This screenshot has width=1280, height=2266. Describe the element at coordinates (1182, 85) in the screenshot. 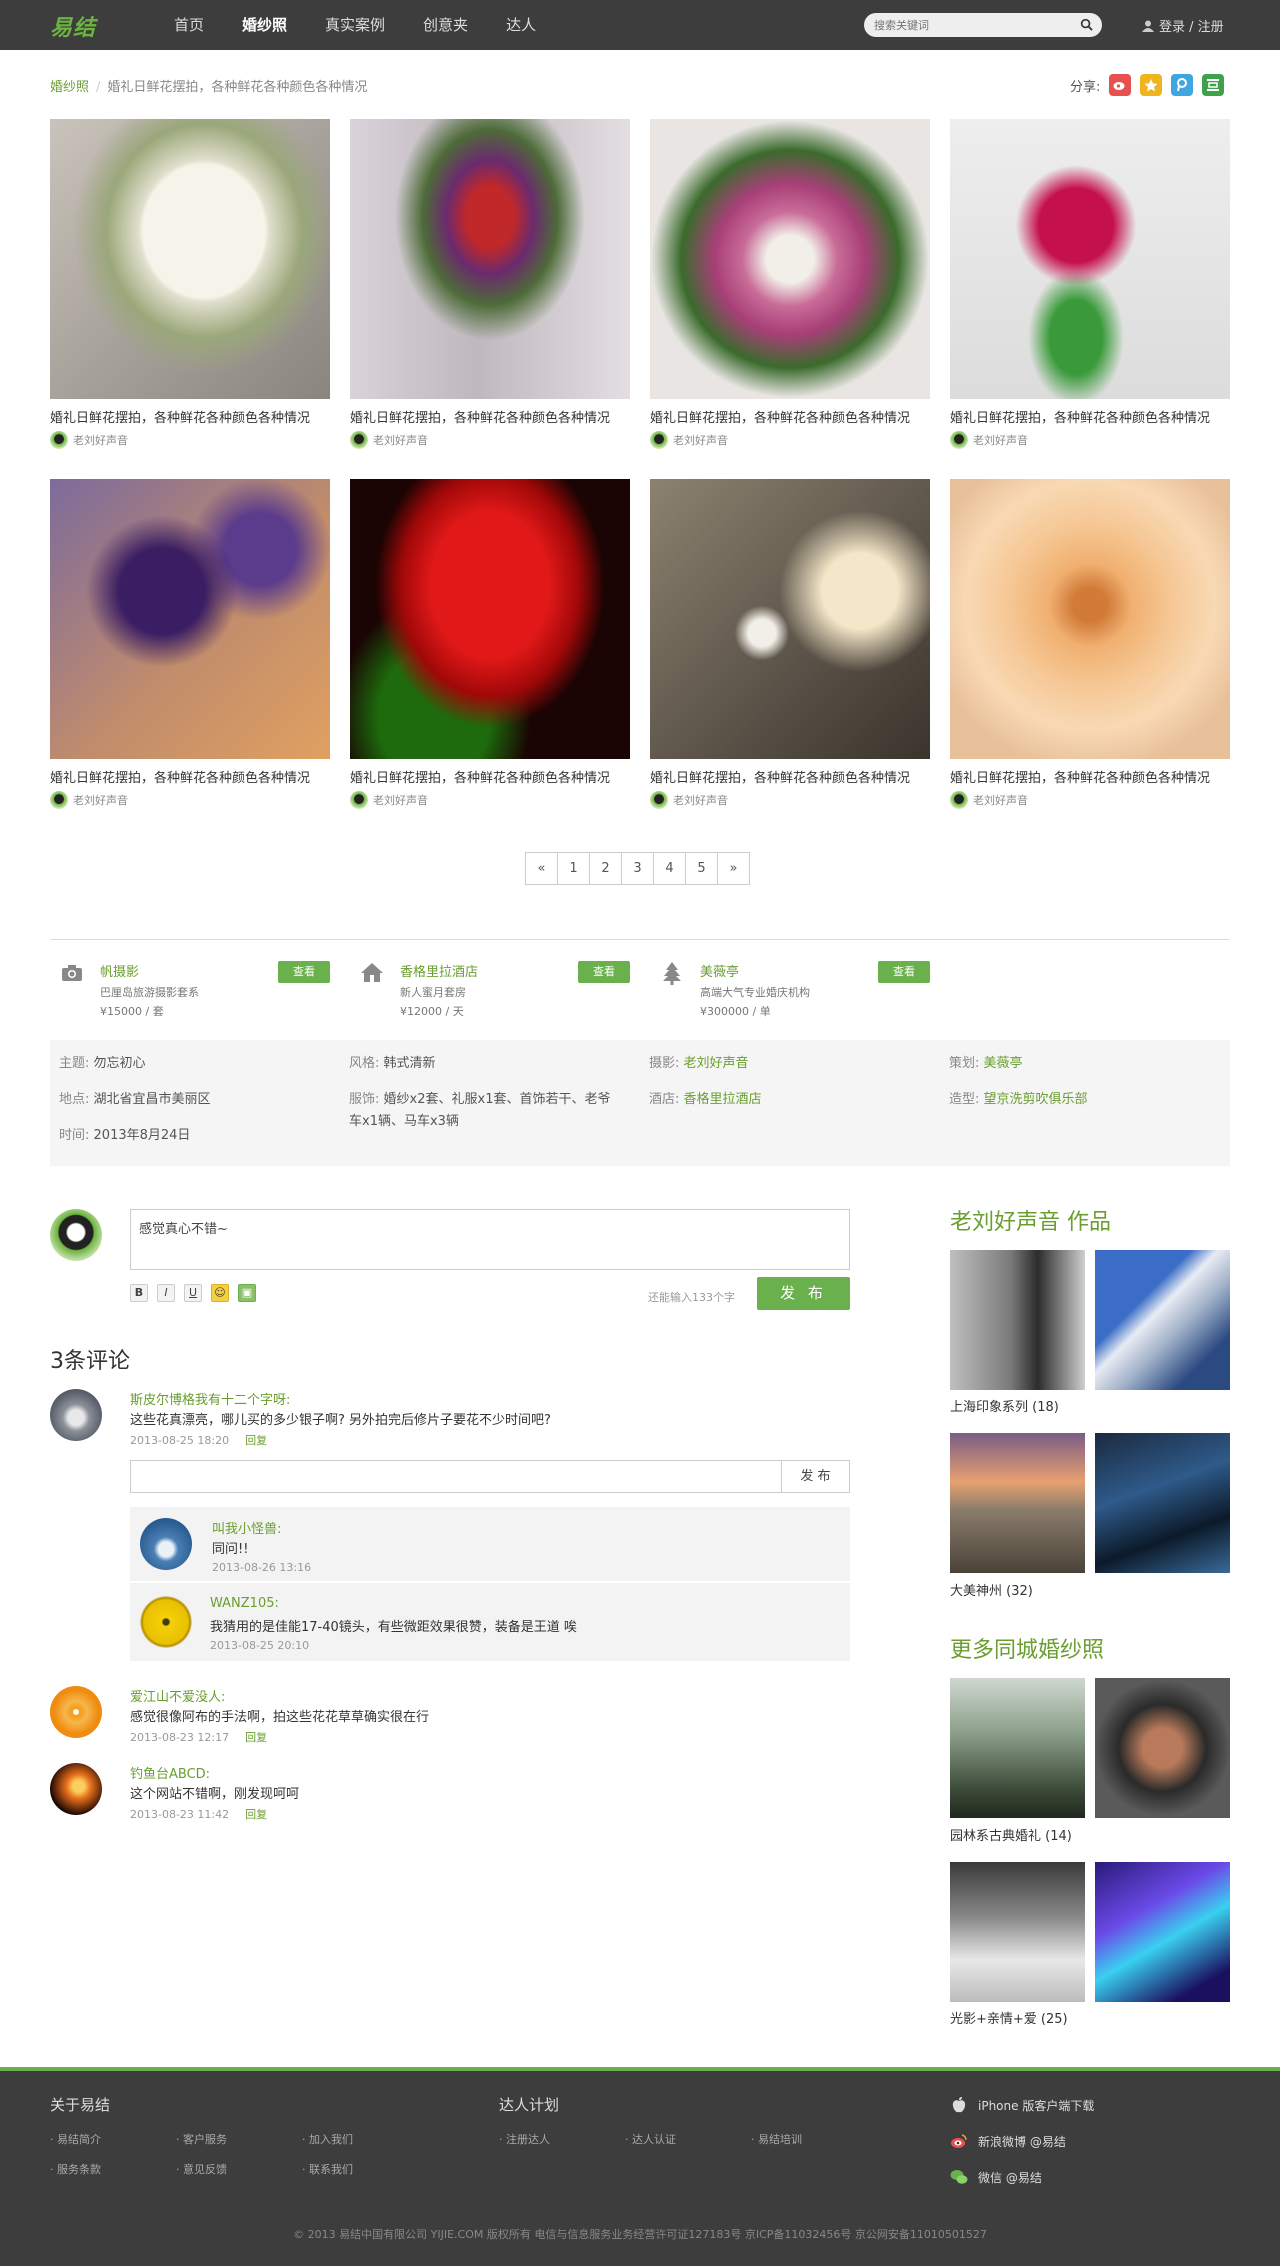

I see `tencent-icon` at that location.